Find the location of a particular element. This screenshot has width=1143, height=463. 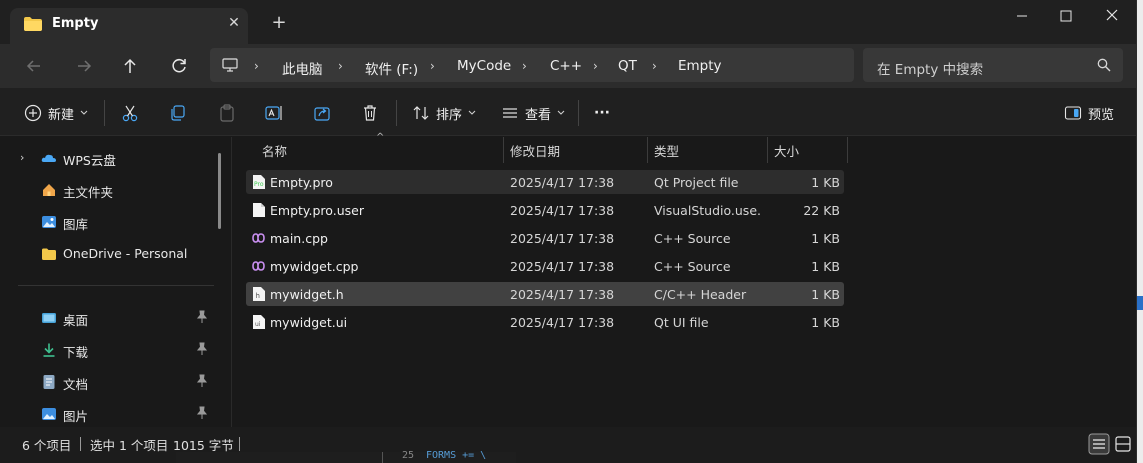

qt-project-icon: Pro is located at coordinates (259, 182).